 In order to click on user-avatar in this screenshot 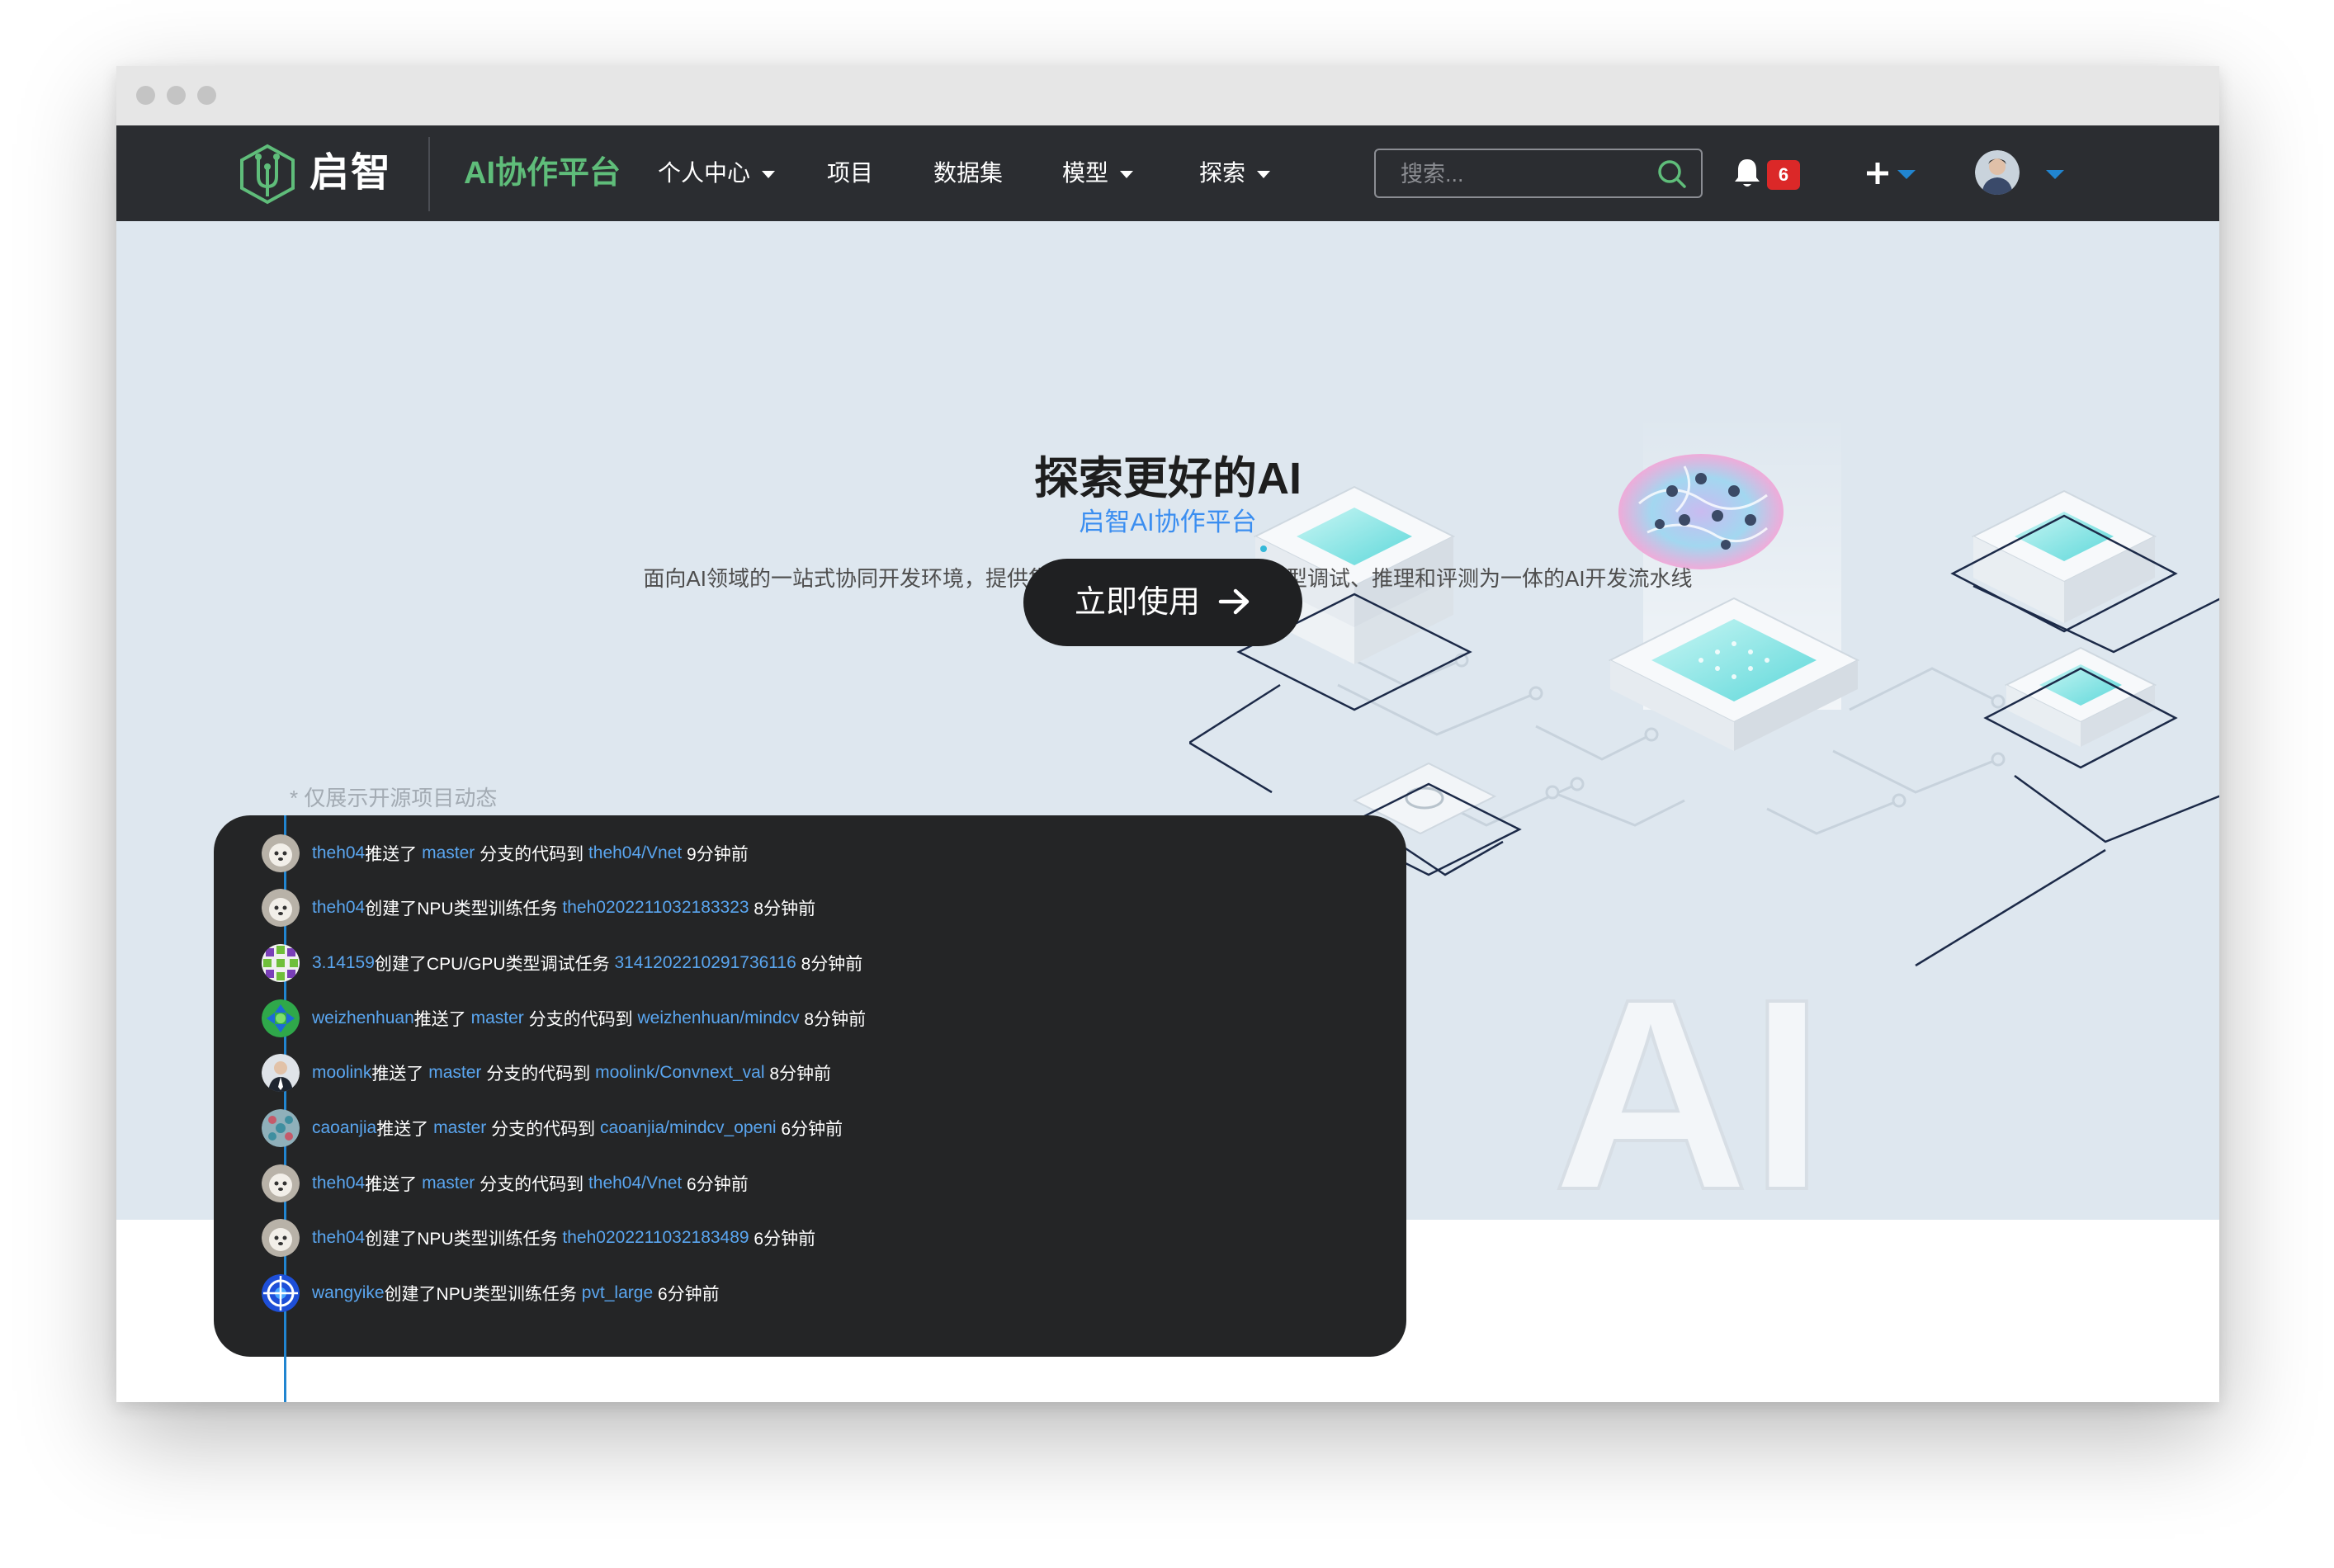, I will do `click(1997, 172)`.